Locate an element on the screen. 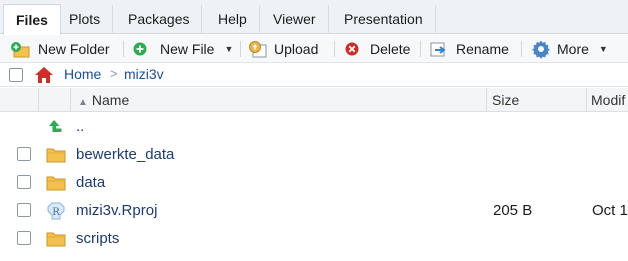  upload-icon is located at coordinates (258, 49).